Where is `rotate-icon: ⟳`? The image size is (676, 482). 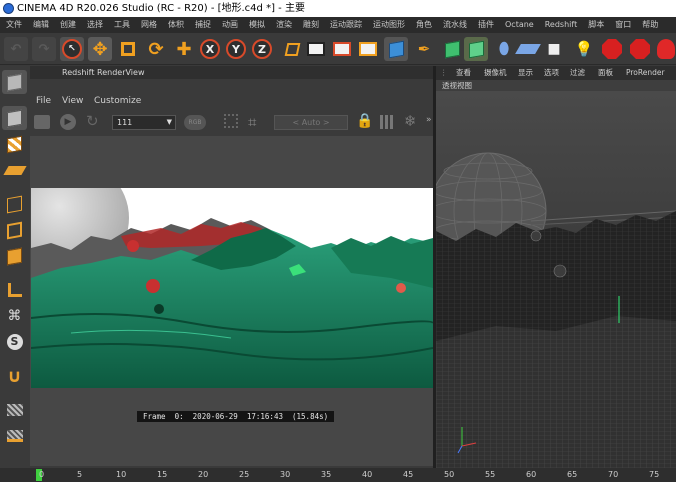
rotate-icon: ⟳ is located at coordinates (156, 49).